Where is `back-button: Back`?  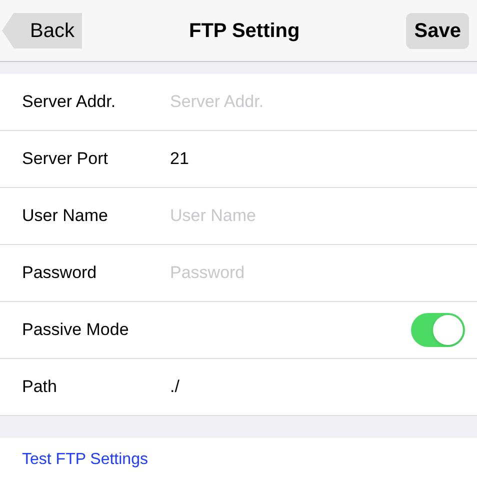
back-button: Back is located at coordinates (42, 30).